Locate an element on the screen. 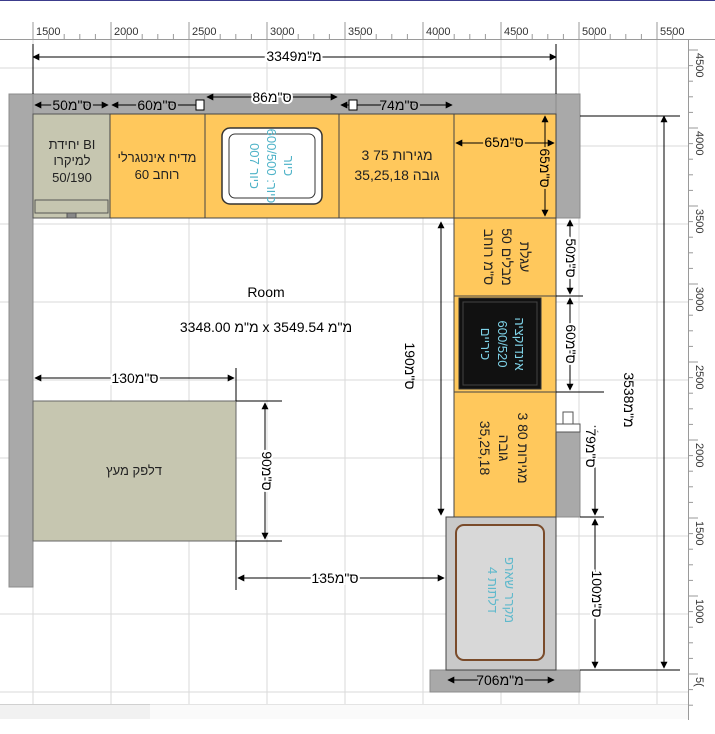 The height and width of the screenshot is (734, 715). dim-top-86: ס"מ86 is located at coordinates (271, 97).